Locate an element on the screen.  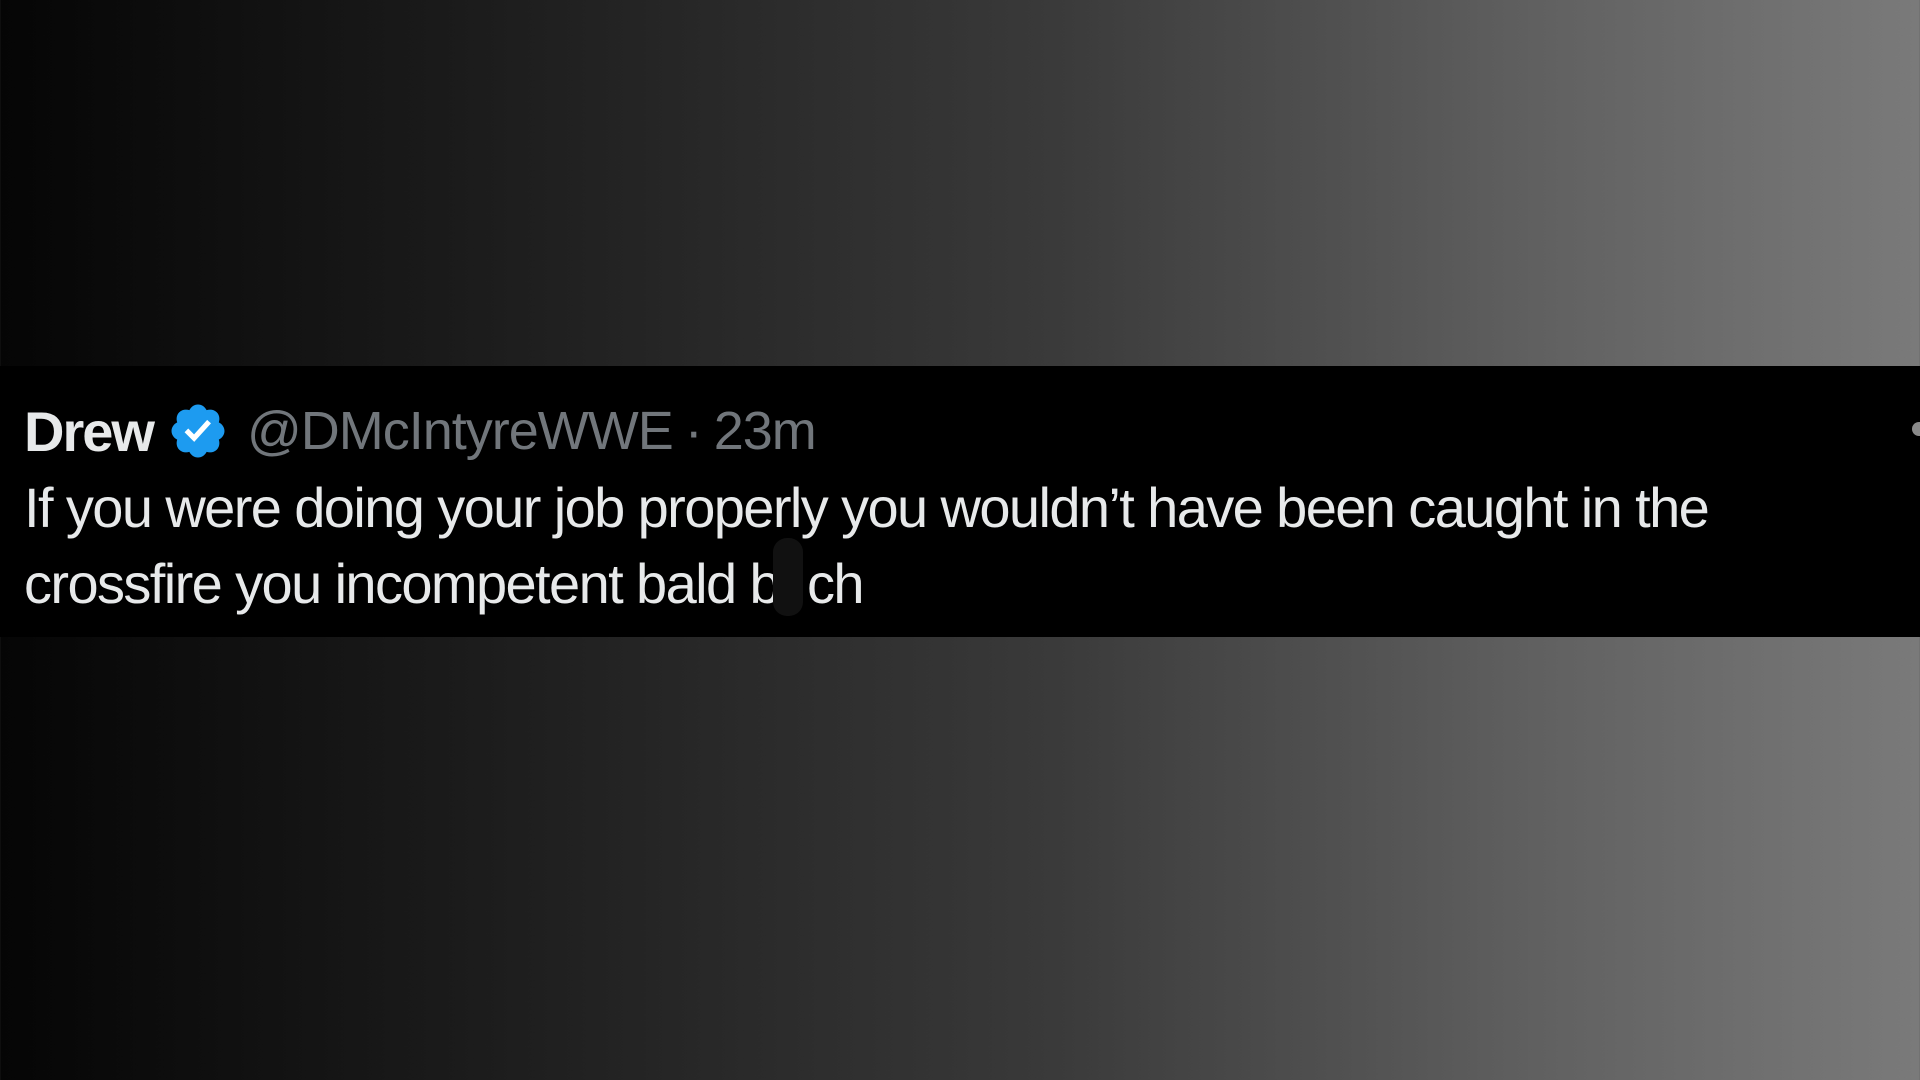
more-options-icon is located at coordinates (1916, 429).